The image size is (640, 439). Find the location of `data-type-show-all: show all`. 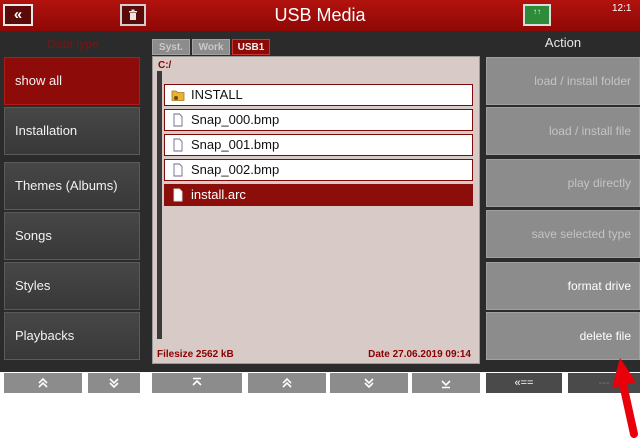

data-type-show-all: show all is located at coordinates (72, 81).